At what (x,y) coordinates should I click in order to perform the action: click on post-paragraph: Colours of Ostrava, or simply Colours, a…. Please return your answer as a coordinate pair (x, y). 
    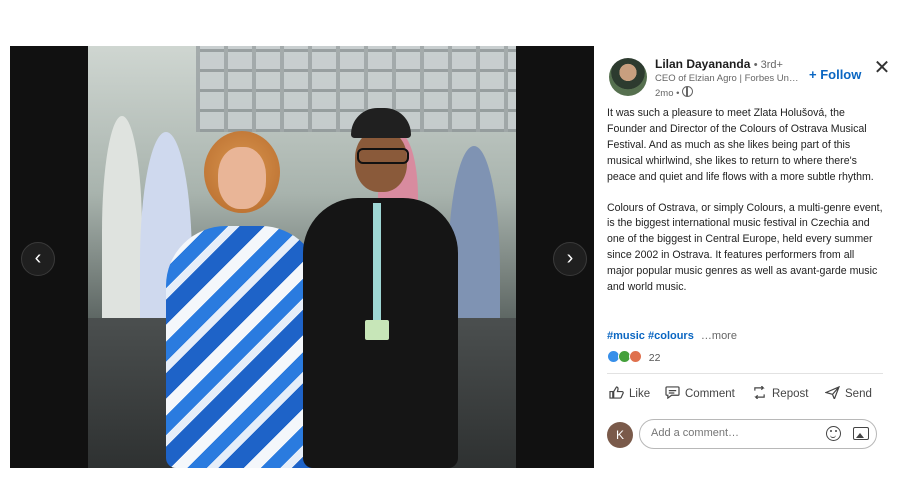
    Looking at the image, I should click on (745, 247).